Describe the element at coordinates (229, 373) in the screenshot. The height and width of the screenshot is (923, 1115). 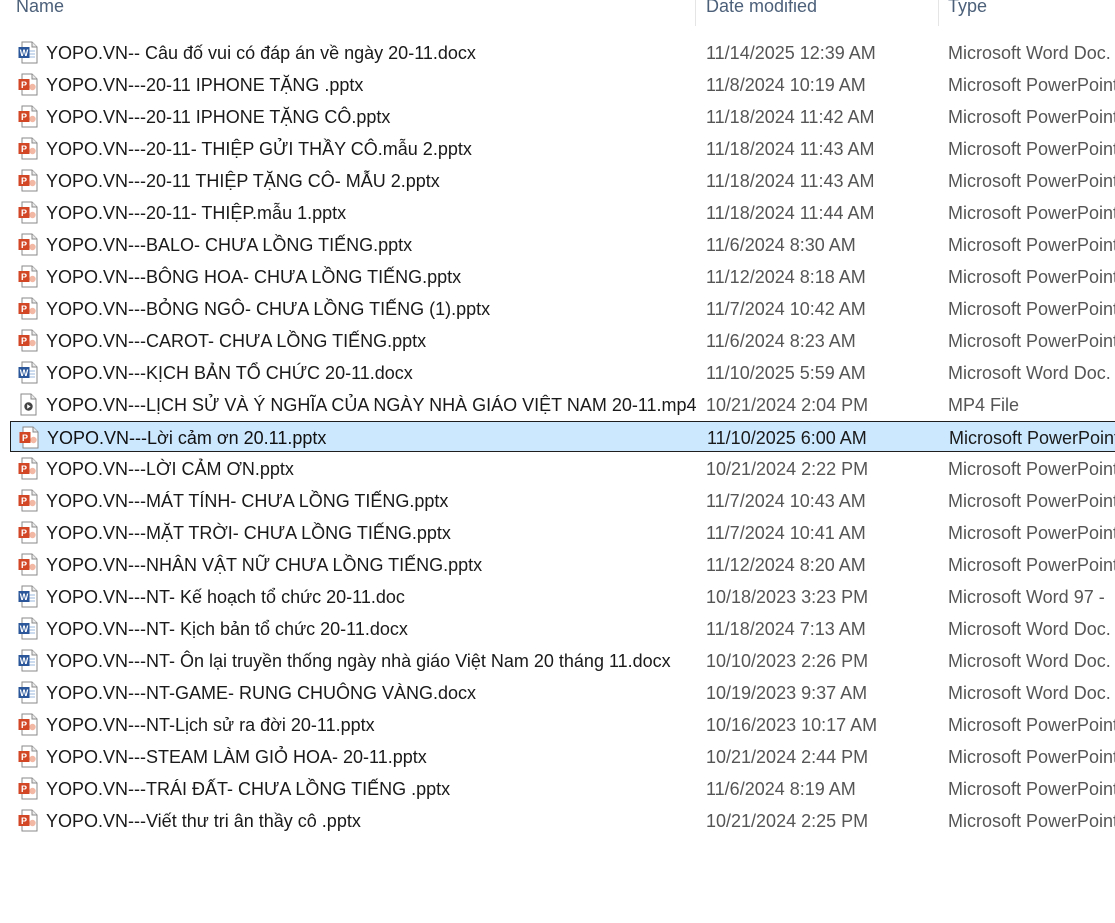
I see `file-name: YOPO.VN---KỊCH BẢN TỔ CHỨC 20-11.docx` at that location.